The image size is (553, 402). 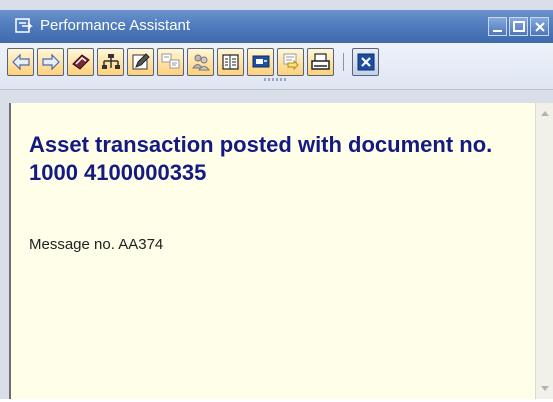 I want to click on help-window-icon, so click(x=24, y=26).